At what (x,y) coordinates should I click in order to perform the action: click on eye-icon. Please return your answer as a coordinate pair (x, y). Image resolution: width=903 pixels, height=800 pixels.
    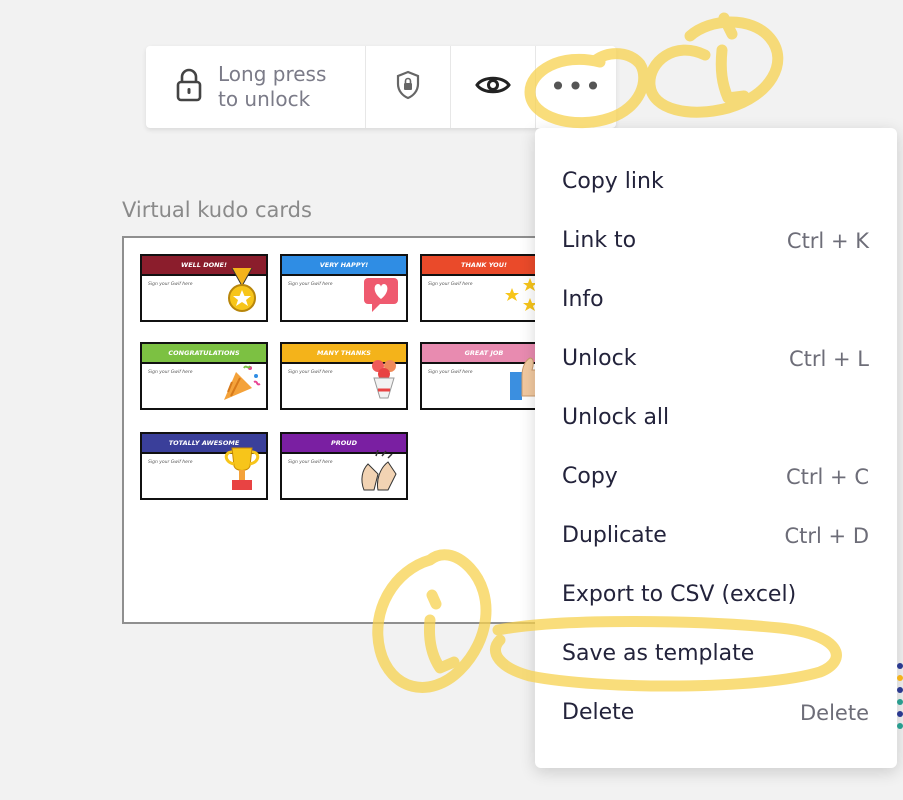
    Looking at the image, I should click on (493, 87).